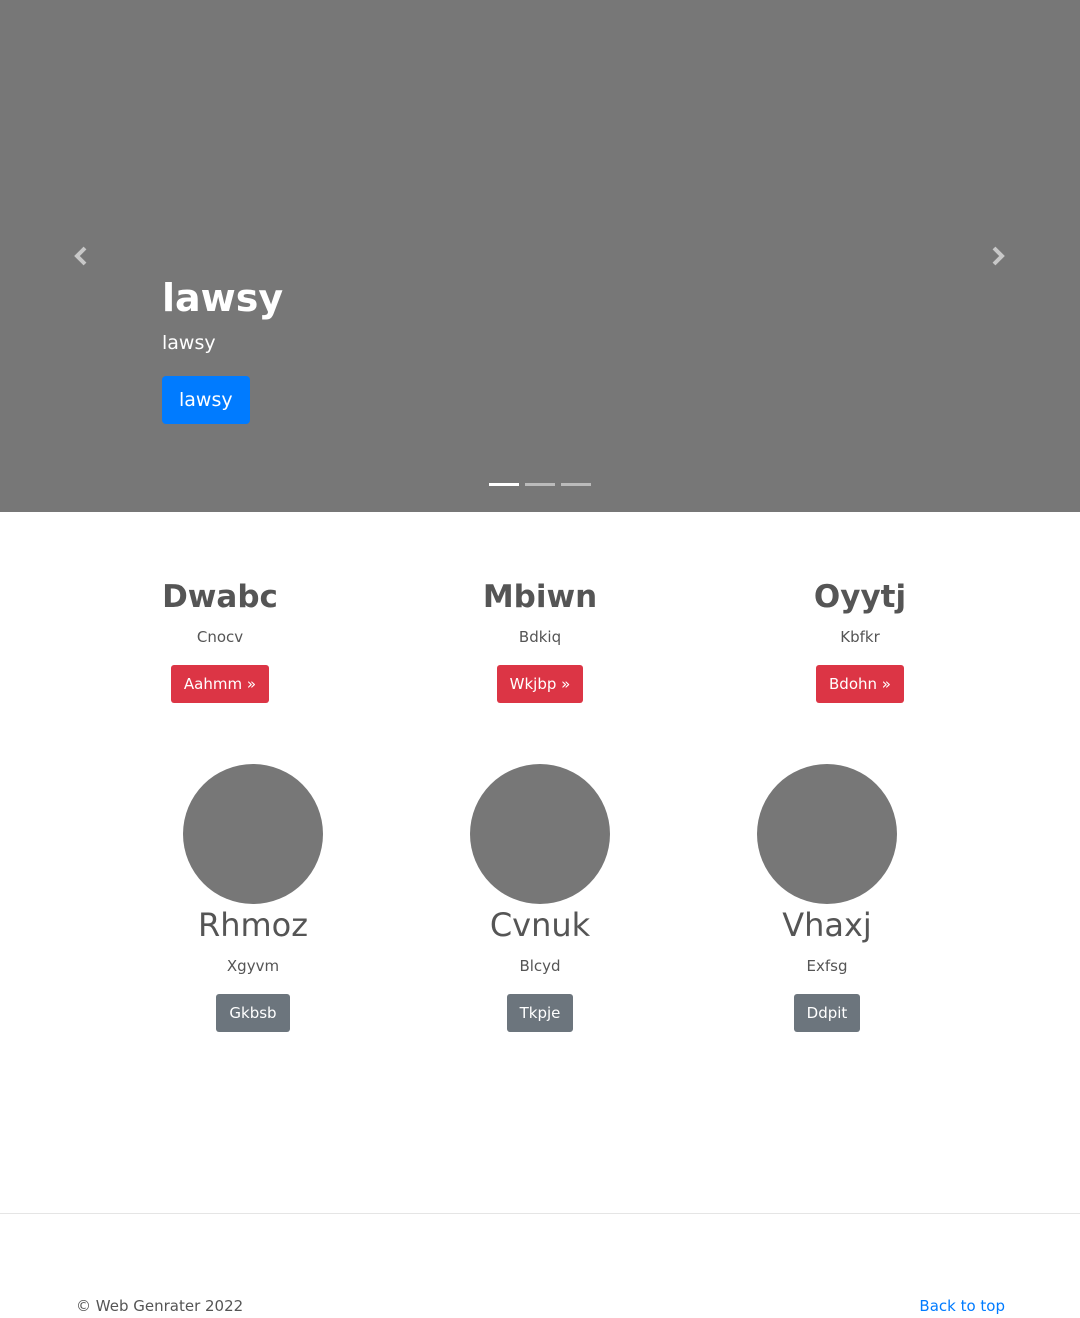 The image size is (1080, 1318). I want to click on back-to-top-link: Back to top, so click(962, 1306).